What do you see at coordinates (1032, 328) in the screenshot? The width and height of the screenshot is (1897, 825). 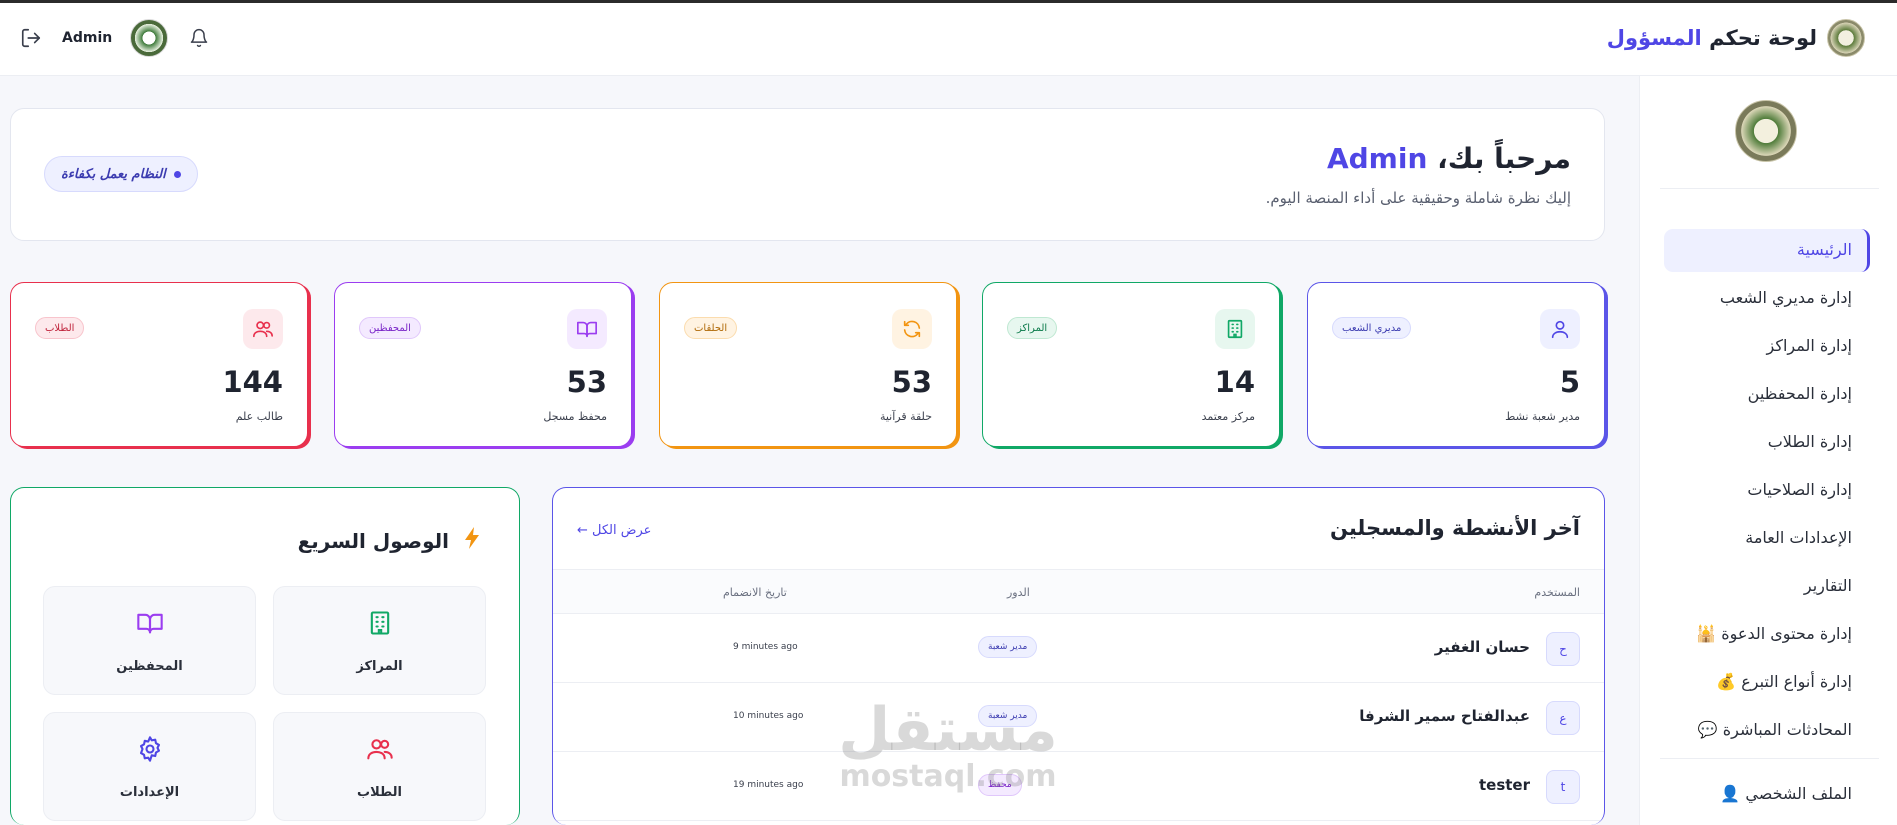 I see `stat-tag: المراكز` at bounding box center [1032, 328].